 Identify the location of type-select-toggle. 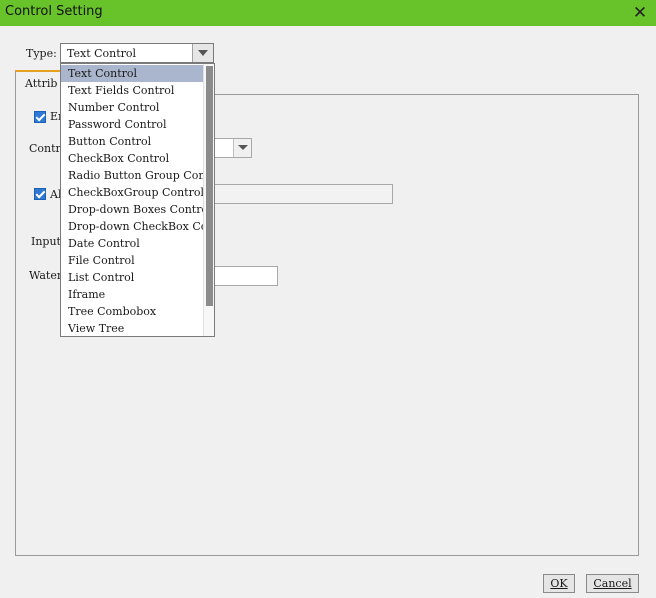
(202, 53).